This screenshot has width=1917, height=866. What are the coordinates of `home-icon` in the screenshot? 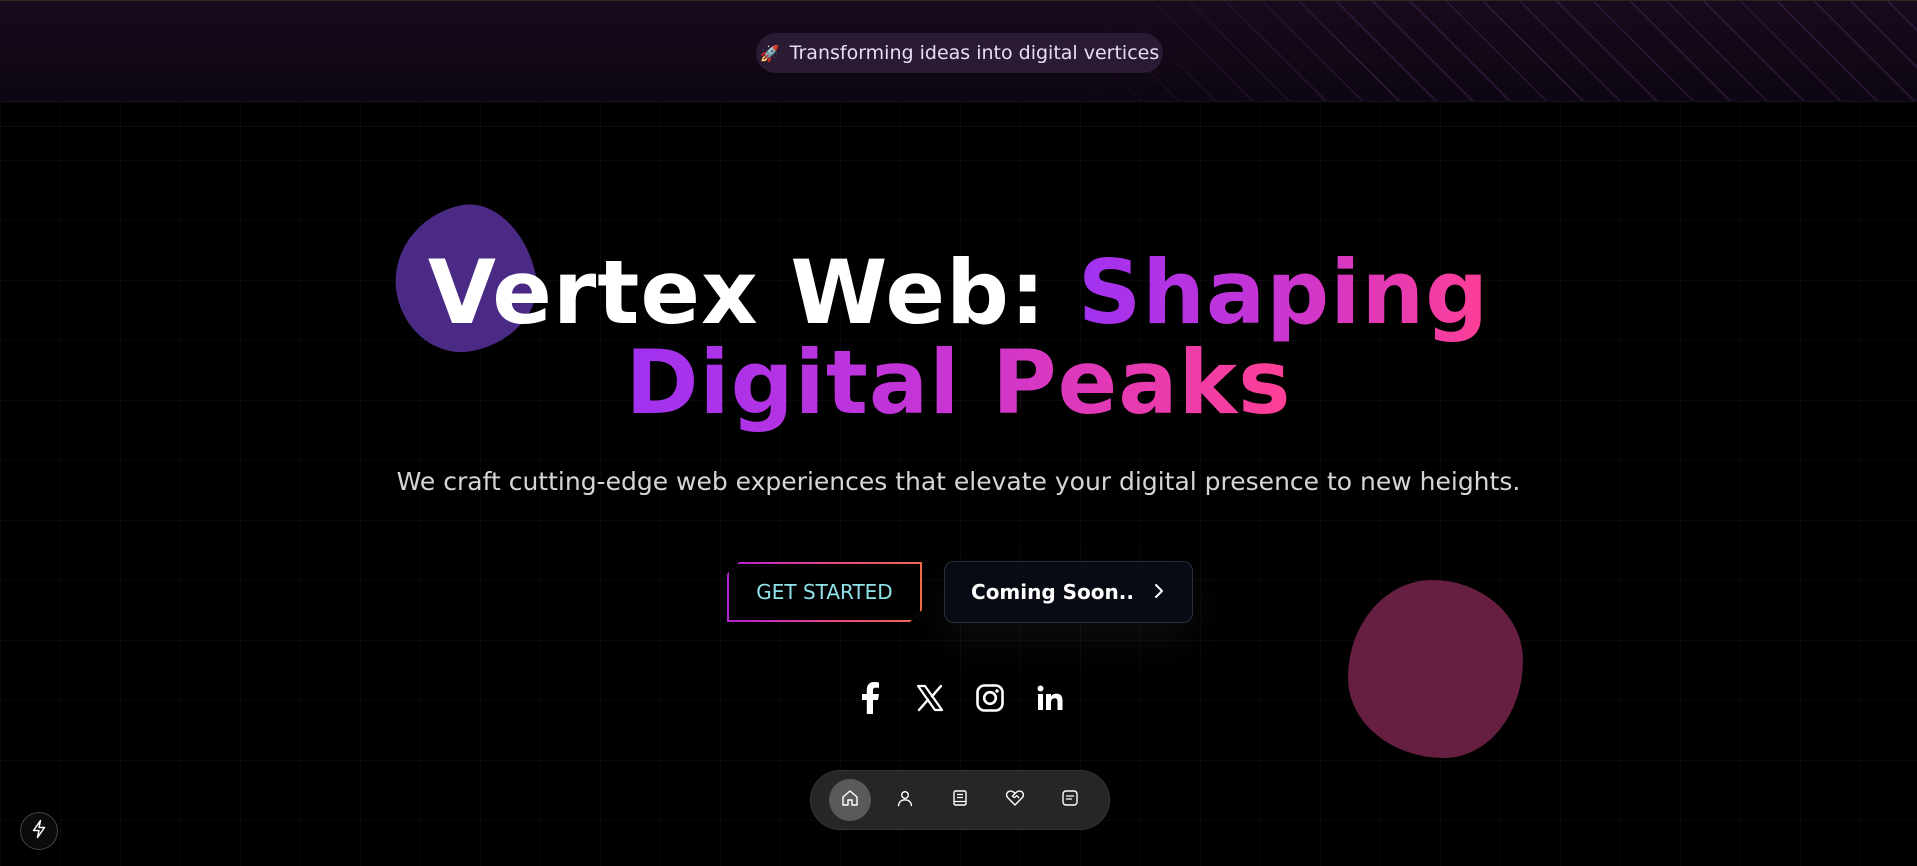 It's located at (850, 800).